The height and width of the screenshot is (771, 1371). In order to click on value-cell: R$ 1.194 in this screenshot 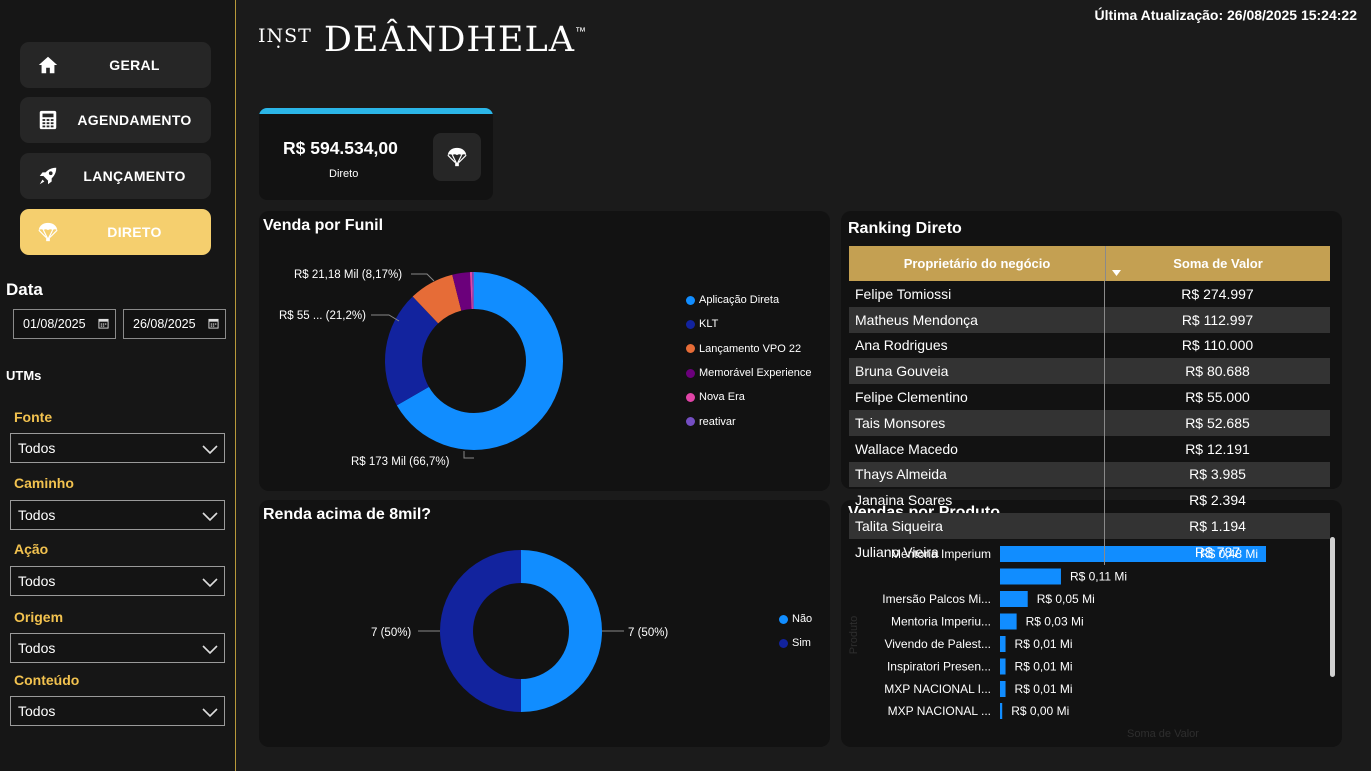, I will do `click(1217, 526)`.